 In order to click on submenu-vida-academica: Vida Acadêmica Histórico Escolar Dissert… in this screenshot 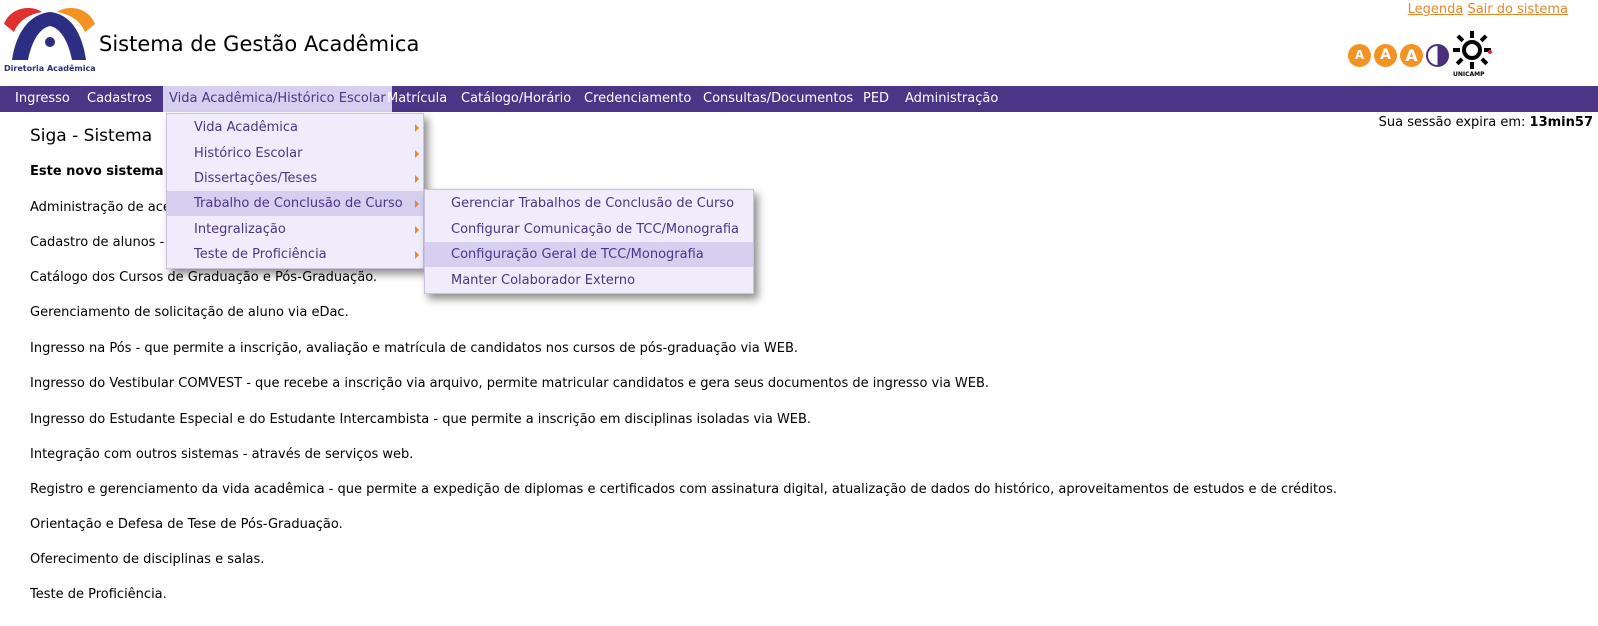, I will do `click(295, 191)`.